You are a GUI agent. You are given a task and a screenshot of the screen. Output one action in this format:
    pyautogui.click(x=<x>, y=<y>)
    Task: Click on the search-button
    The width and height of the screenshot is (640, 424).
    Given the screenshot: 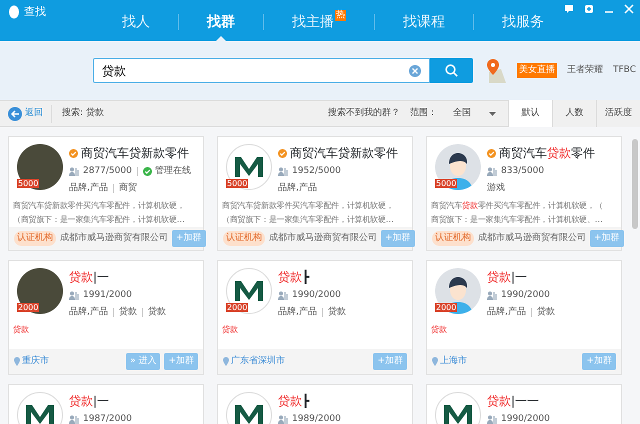 What is the action you would take?
    pyautogui.click(x=451, y=70)
    